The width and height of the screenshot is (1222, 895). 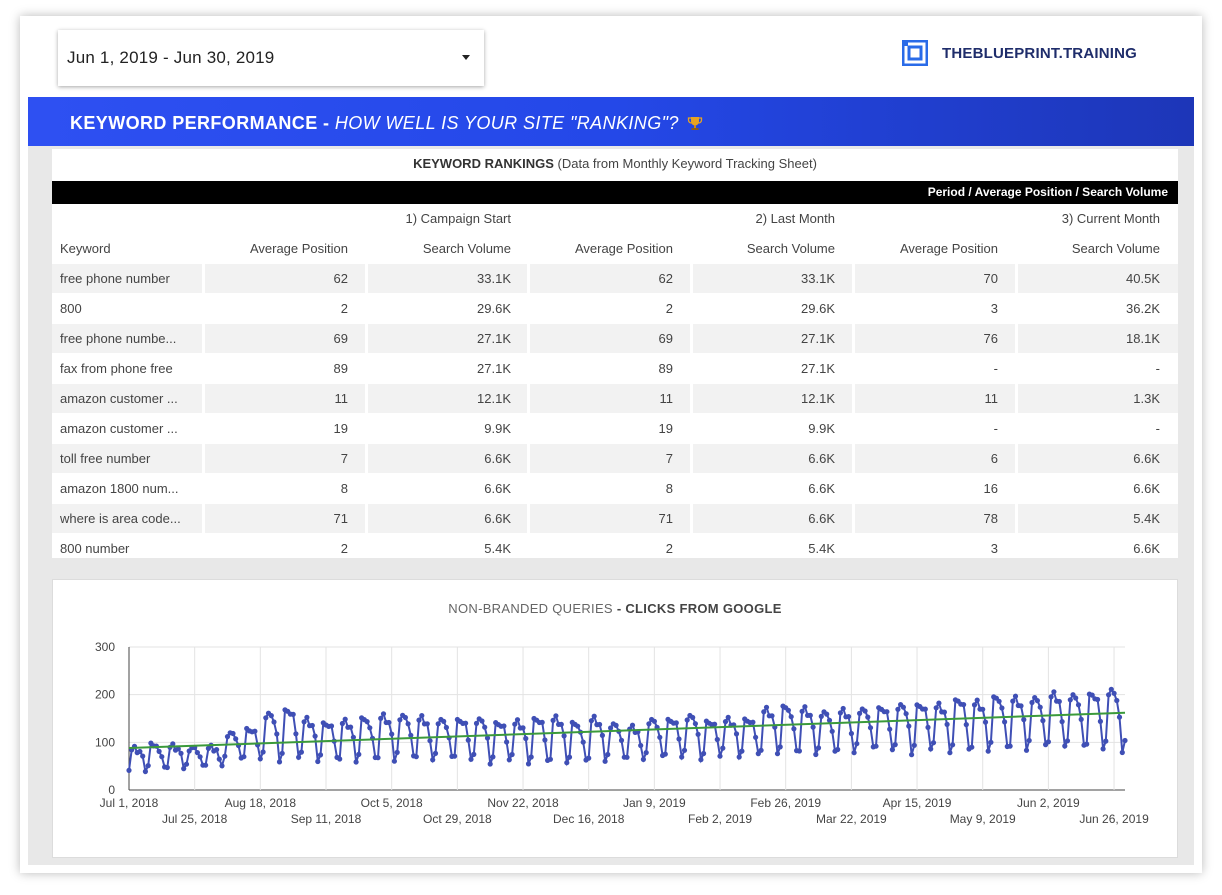 I want to click on col-header-avg-2: Average Position, so click(x=624, y=248).